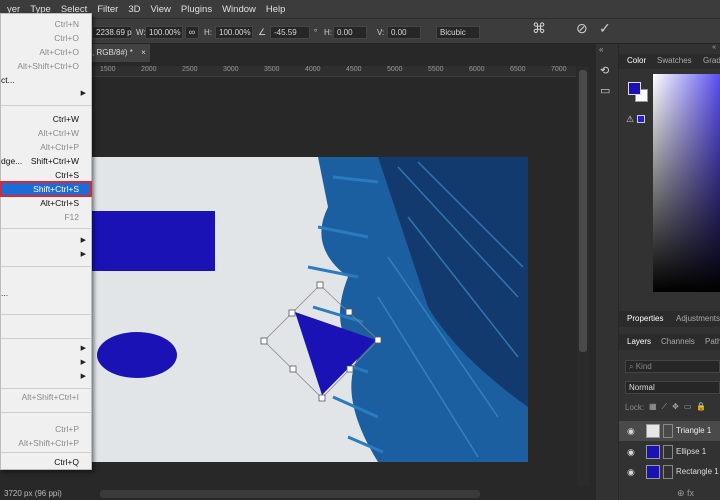 The image size is (720, 500). I want to click on ellipse-shape, so click(137, 355).